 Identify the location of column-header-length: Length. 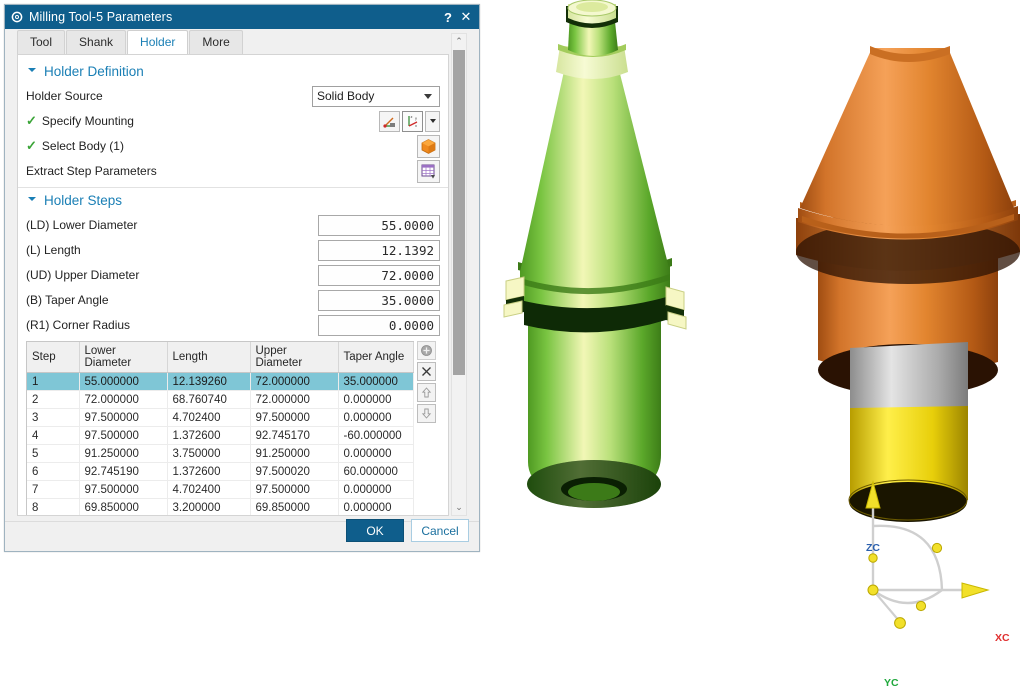
(209, 357).